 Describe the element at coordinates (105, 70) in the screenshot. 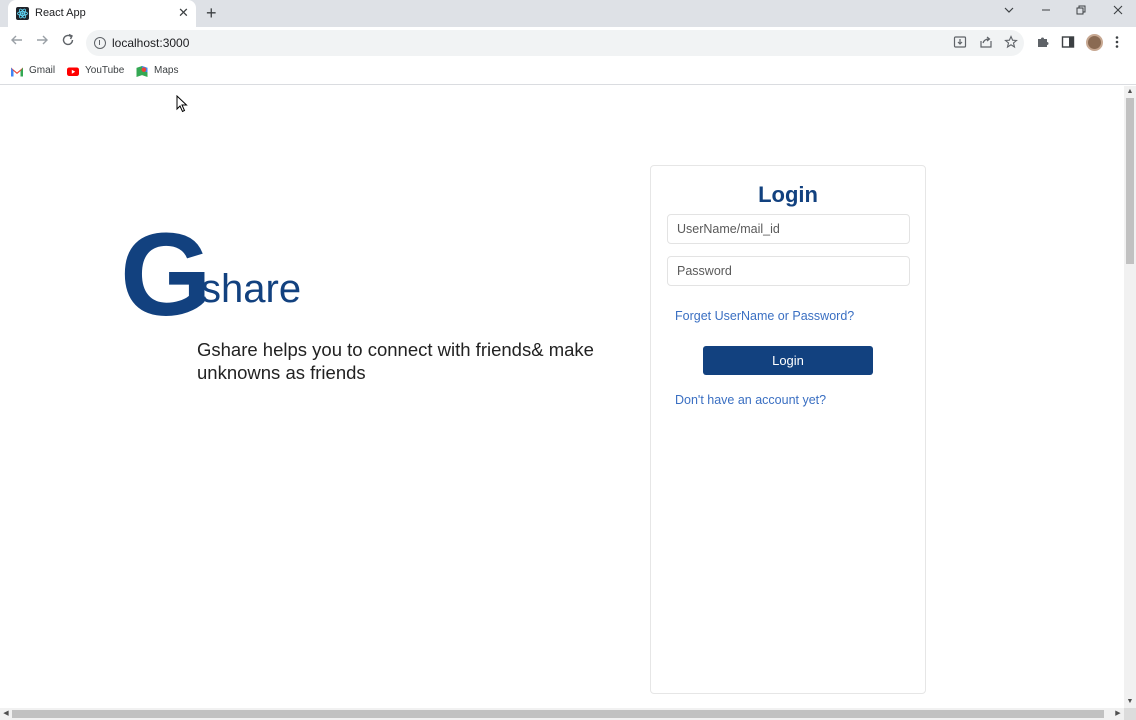

I see `bookmark-label: YouTube` at that location.